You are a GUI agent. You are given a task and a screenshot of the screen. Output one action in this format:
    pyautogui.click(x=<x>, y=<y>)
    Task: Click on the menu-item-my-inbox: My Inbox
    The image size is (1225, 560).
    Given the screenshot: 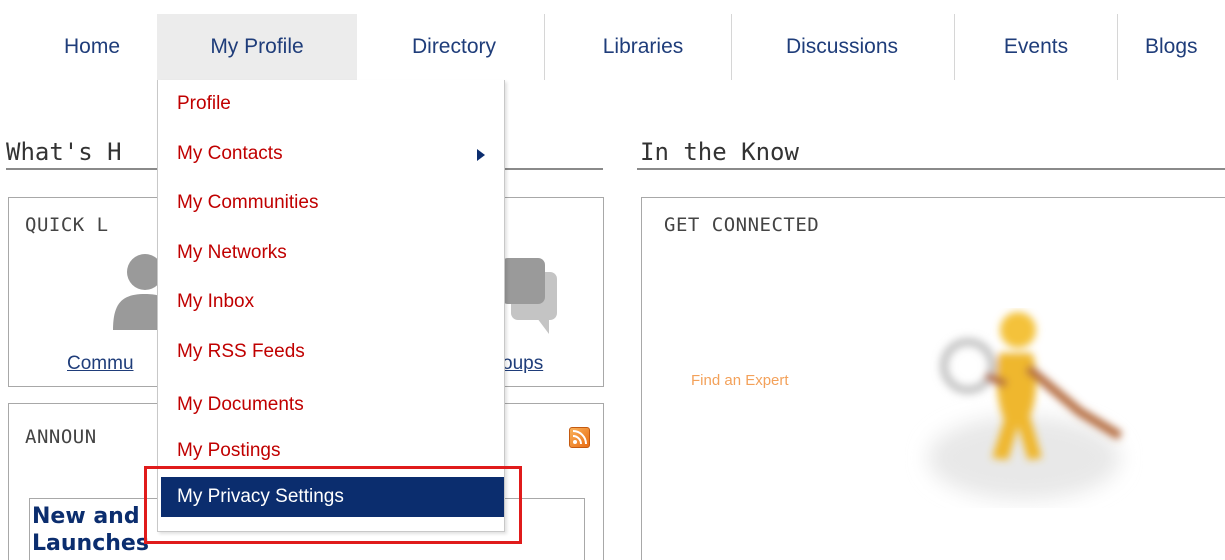 What is the action you would take?
    pyautogui.click(x=332, y=302)
    